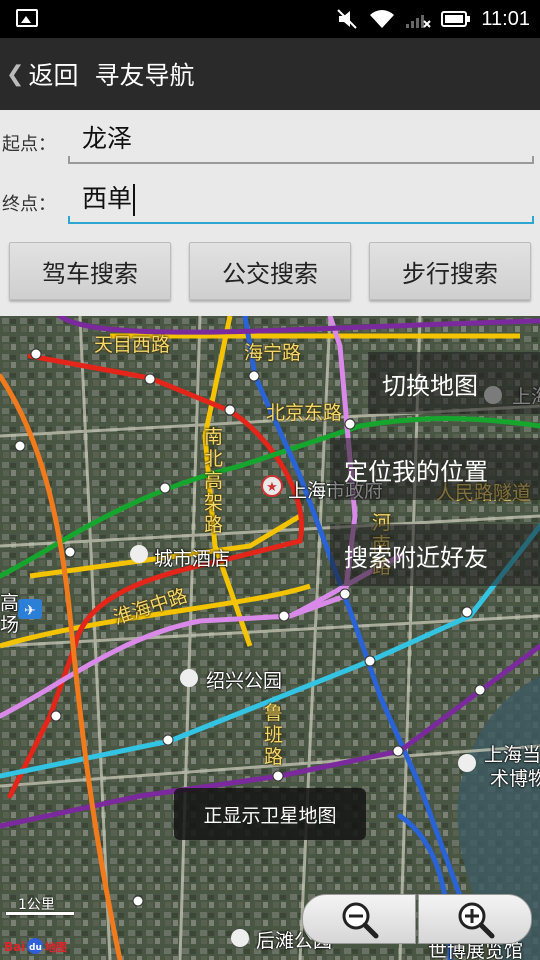 Image resolution: width=540 pixels, height=960 pixels. What do you see at coordinates (192, 559) in the screenshot?
I see `map-label-city-hotel: 城市酒店` at bounding box center [192, 559].